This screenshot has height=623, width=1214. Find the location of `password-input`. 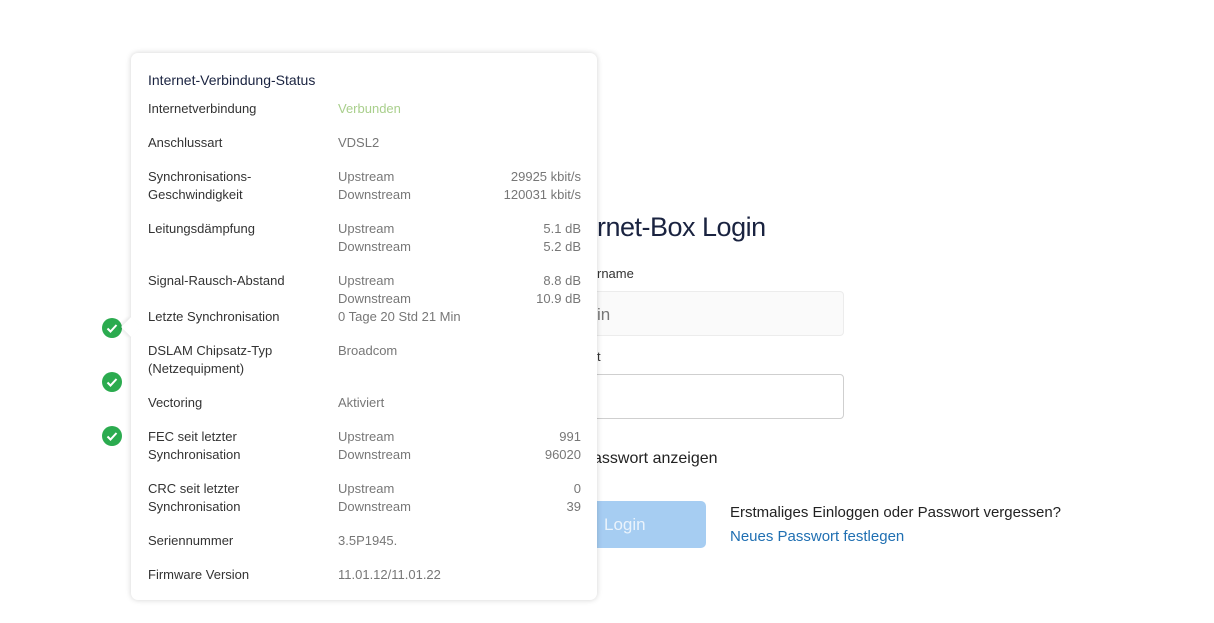

password-input is located at coordinates (712, 396).